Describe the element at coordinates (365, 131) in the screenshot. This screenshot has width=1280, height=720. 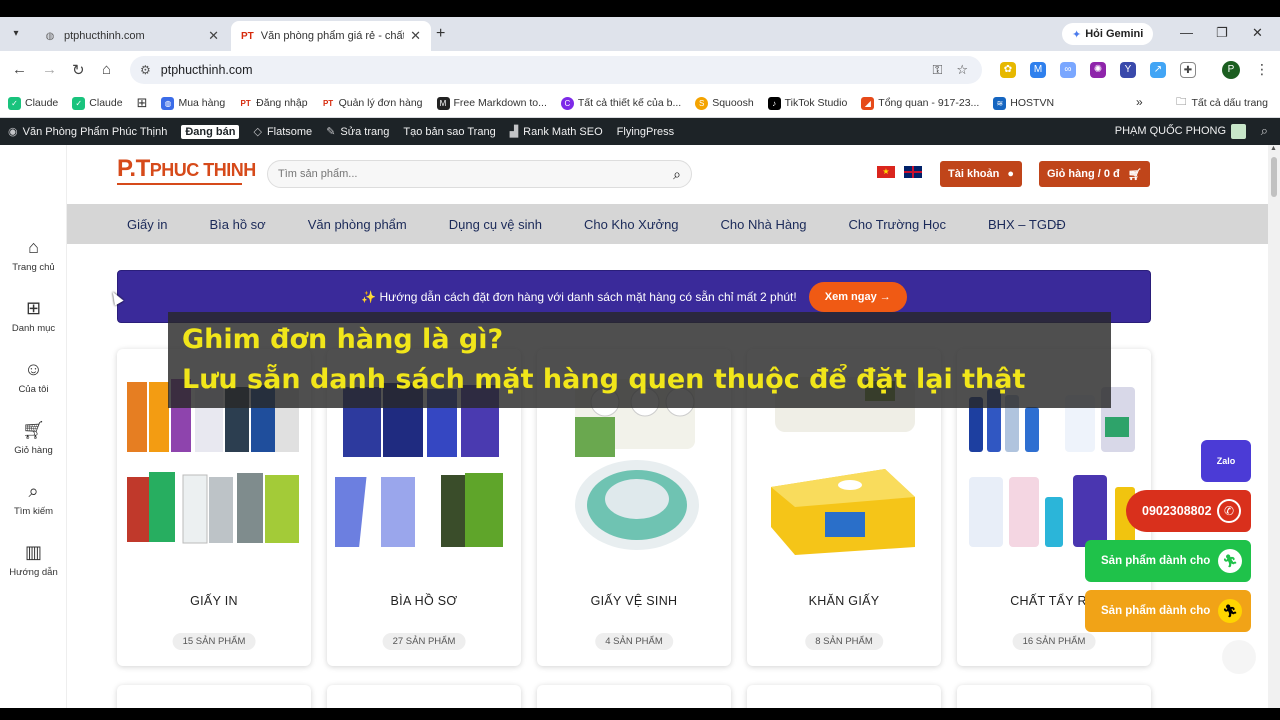
I see `wp-item-label: Sửa trang` at that location.